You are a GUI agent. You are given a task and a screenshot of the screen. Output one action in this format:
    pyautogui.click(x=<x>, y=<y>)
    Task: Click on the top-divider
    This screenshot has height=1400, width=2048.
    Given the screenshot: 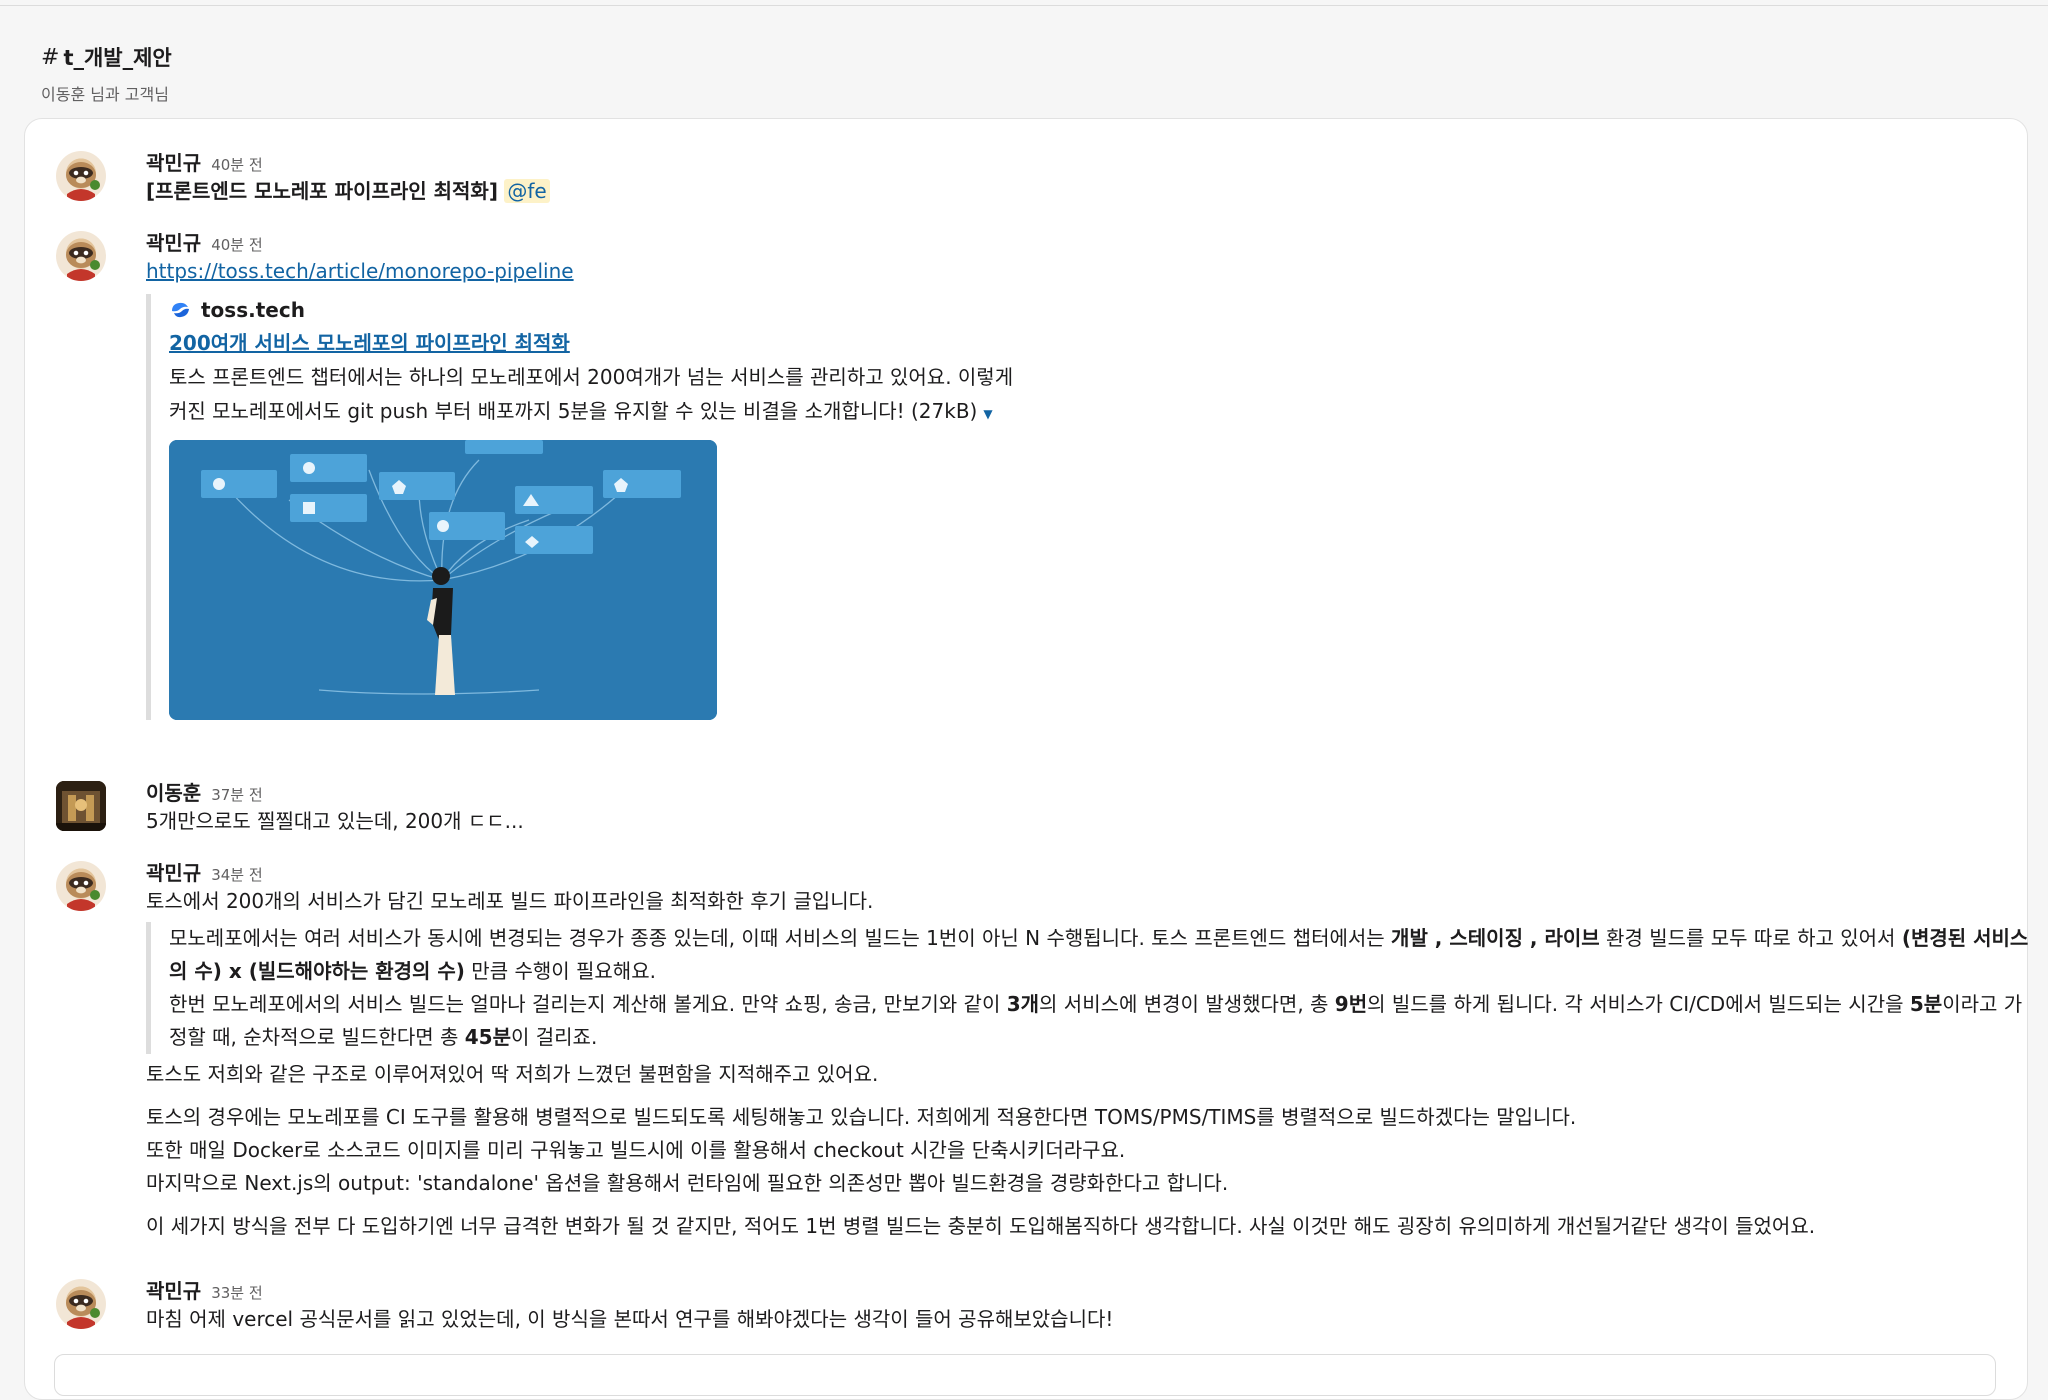 What is the action you would take?
    pyautogui.click(x=1024, y=5)
    